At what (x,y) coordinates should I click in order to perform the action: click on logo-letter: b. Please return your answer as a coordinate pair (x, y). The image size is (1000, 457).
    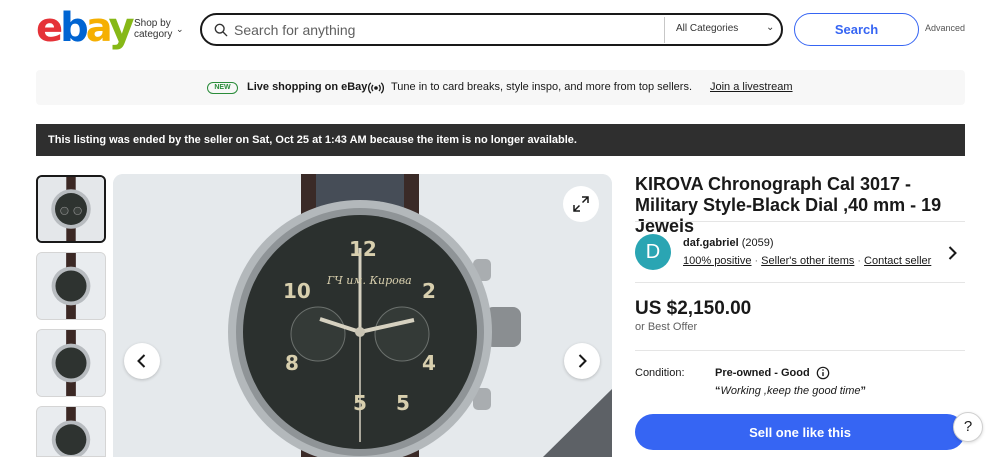
    Looking at the image, I should click on (74, 28).